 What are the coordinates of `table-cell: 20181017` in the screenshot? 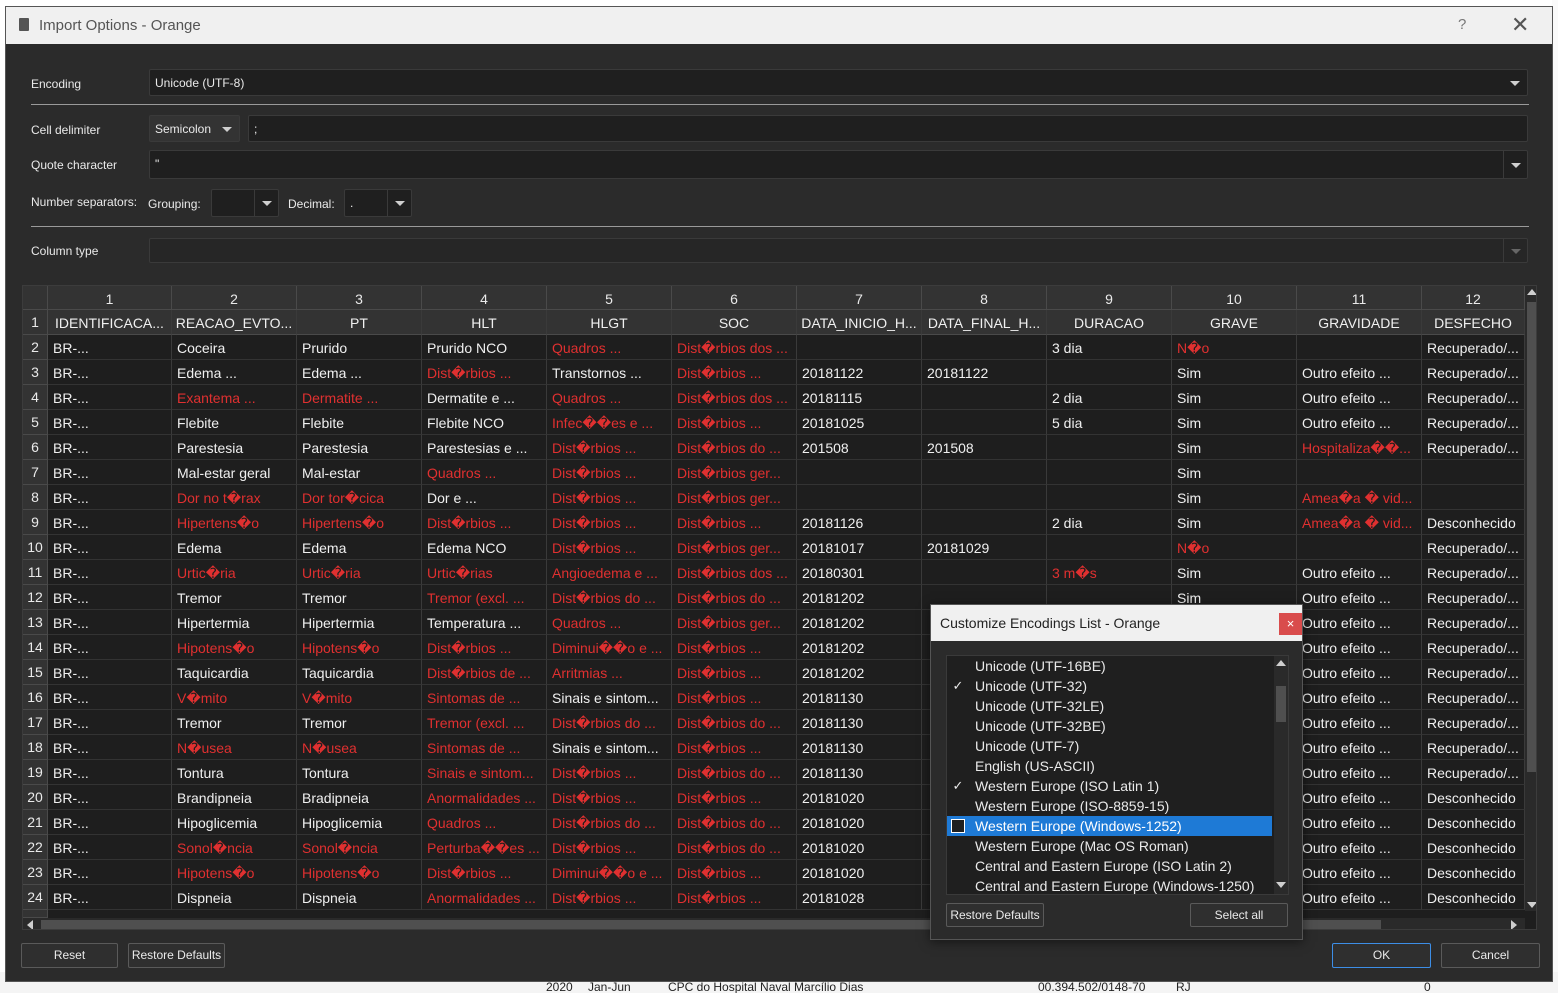 It's located at (859, 547).